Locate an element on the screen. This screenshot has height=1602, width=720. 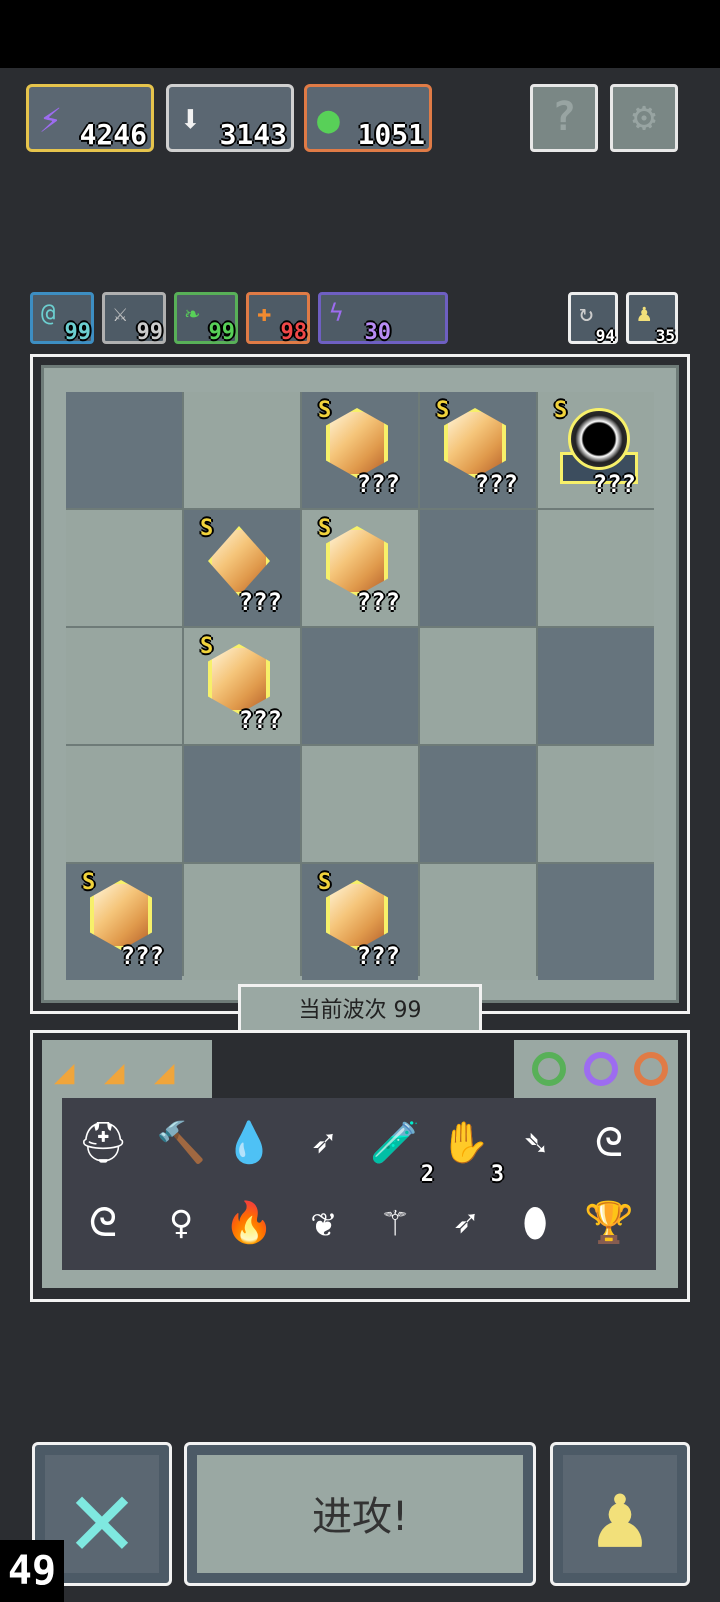
red-arrow-icon: ➴ is located at coordinates (535, 1143).